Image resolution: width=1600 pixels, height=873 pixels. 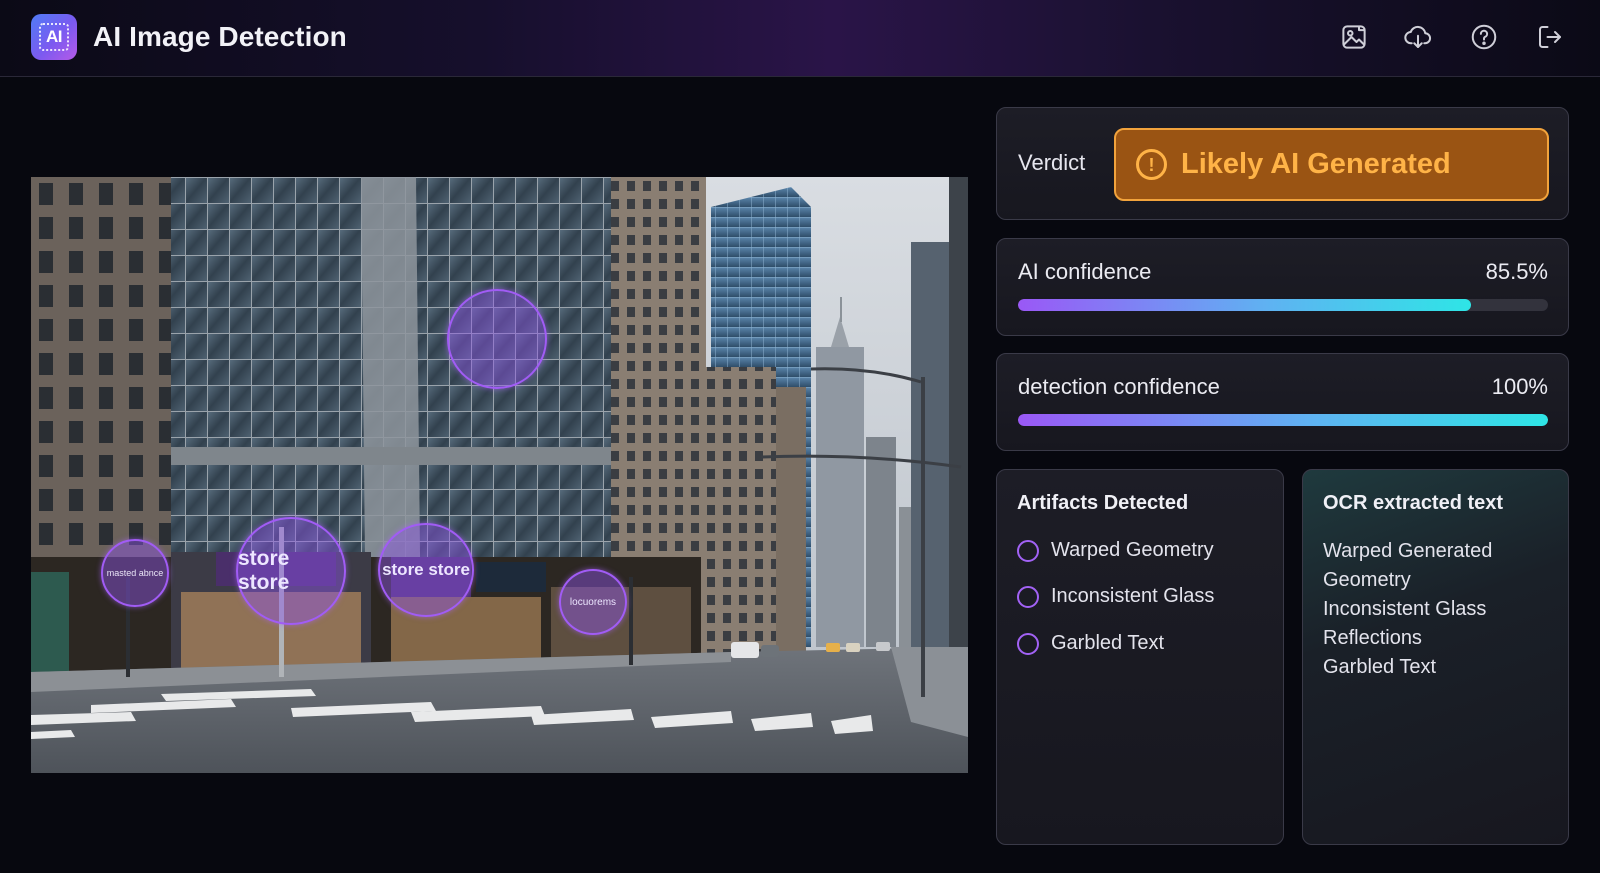 I want to click on ocr-line: Warped Generated, so click(x=1408, y=551).